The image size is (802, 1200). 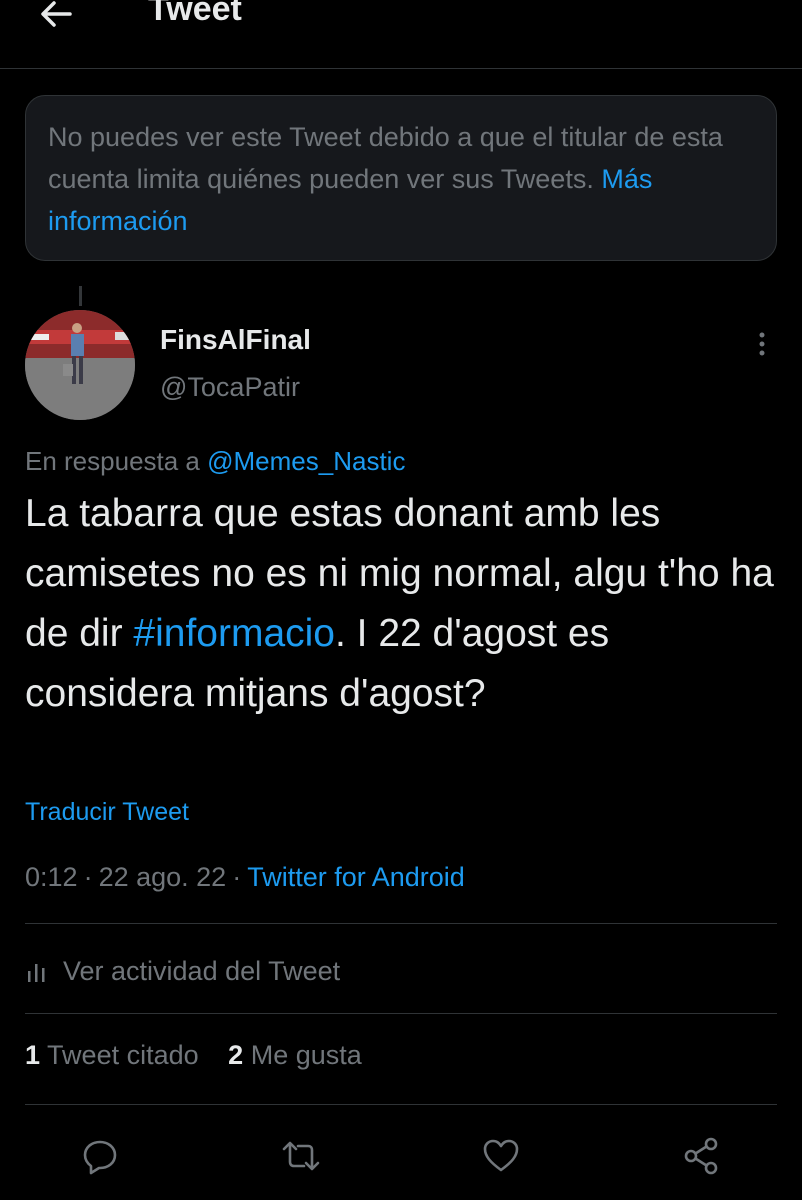 I want to click on thread-connector, so click(x=80, y=296).